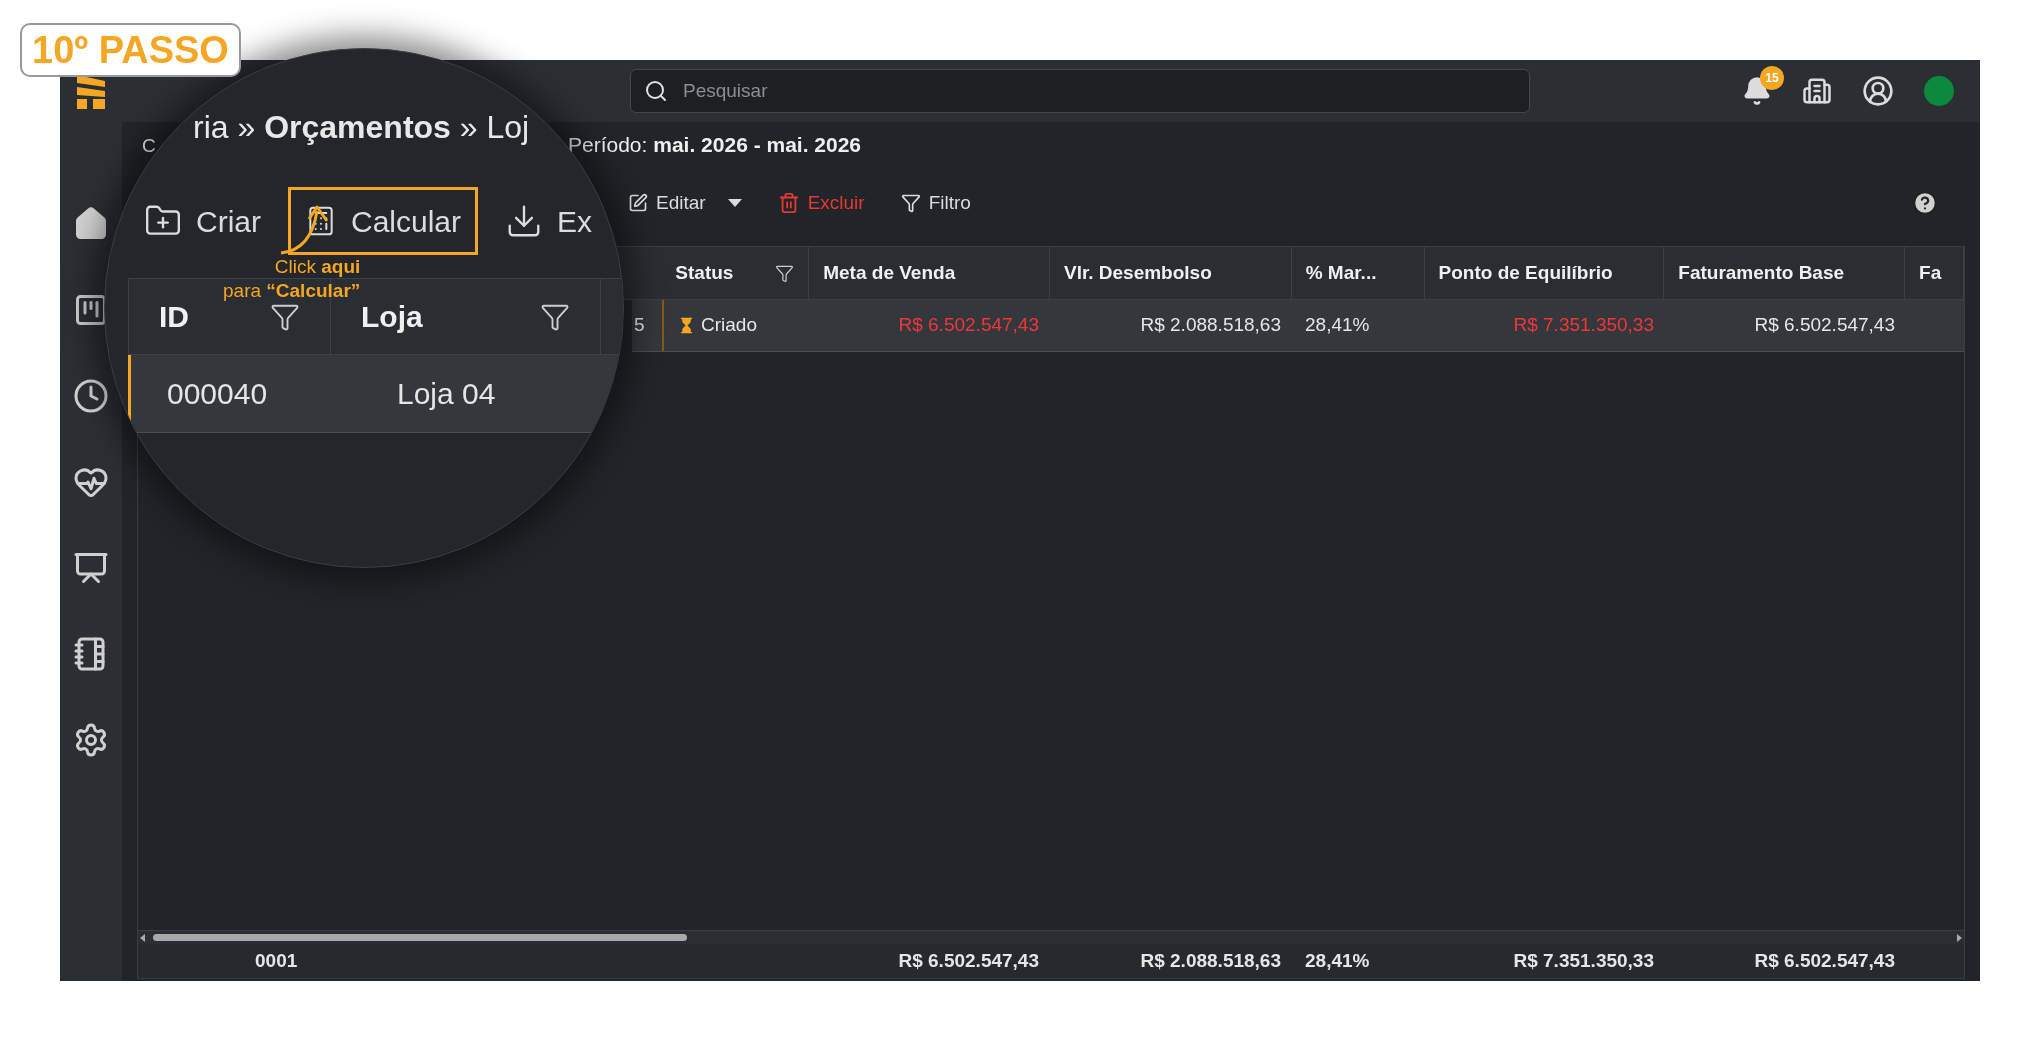 The image size is (2040, 1042). Describe the element at coordinates (889, 272) in the screenshot. I see `column-header: Meta de Venda` at that location.